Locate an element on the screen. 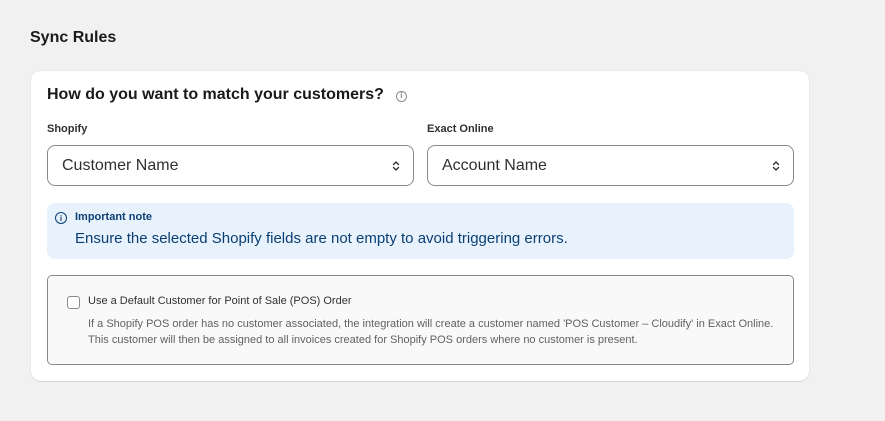  note-title: Important note is located at coordinates (113, 217).